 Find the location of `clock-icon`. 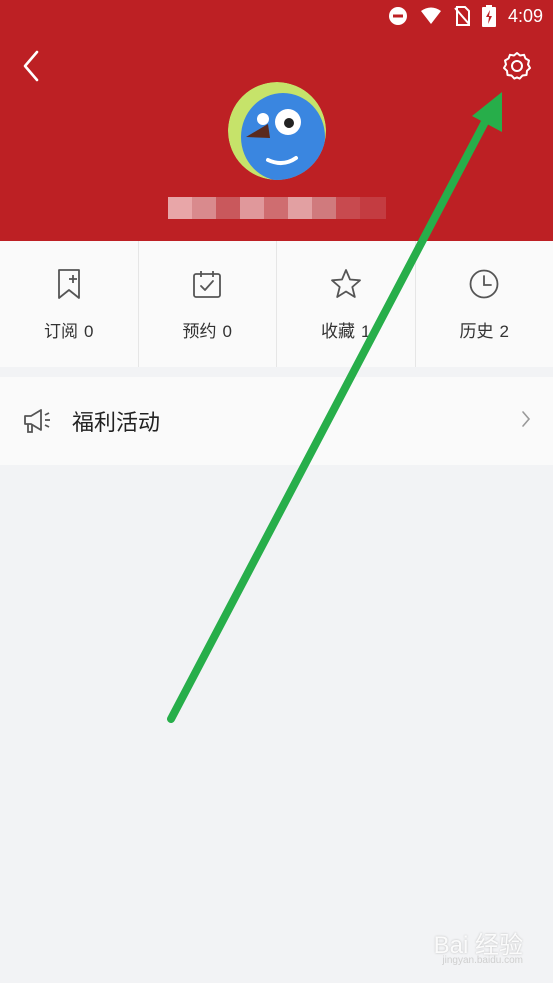

clock-icon is located at coordinates (484, 286).